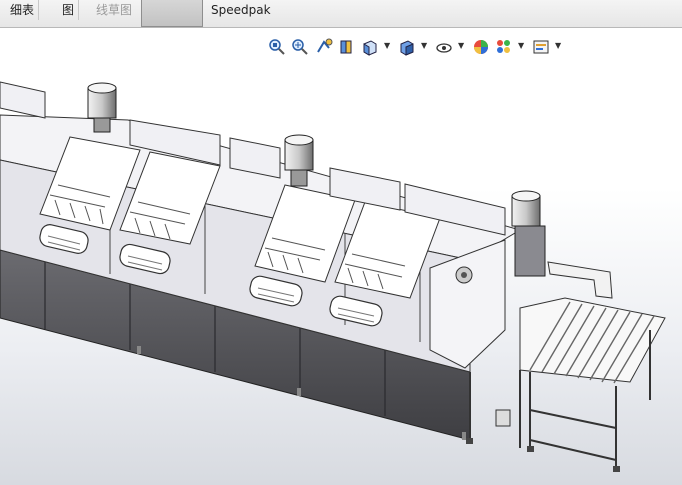 Image resolution: width=682 pixels, height=485 pixels. What do you see at coordinates (444, 47) in the screenshot?
I see `hide-show-items-icon` at bounding box center [444, 47].